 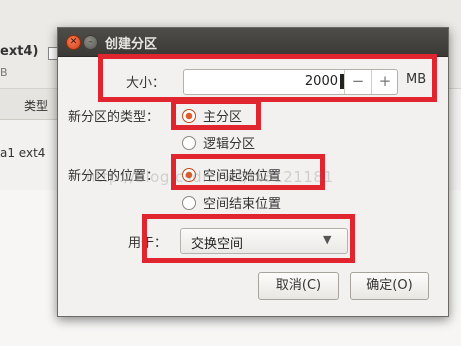 I want to click on column-type: 类型, so click(x=36, y=105).